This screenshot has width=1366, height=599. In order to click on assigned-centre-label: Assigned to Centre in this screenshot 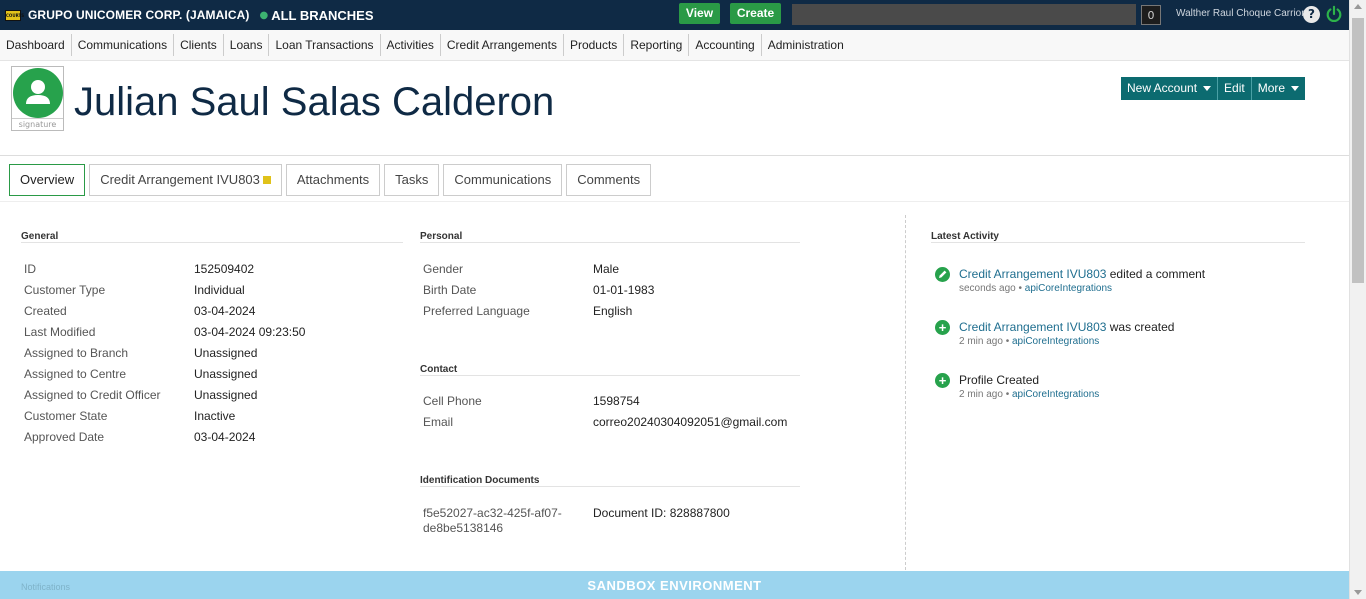, I will do `click(75, 374)`.